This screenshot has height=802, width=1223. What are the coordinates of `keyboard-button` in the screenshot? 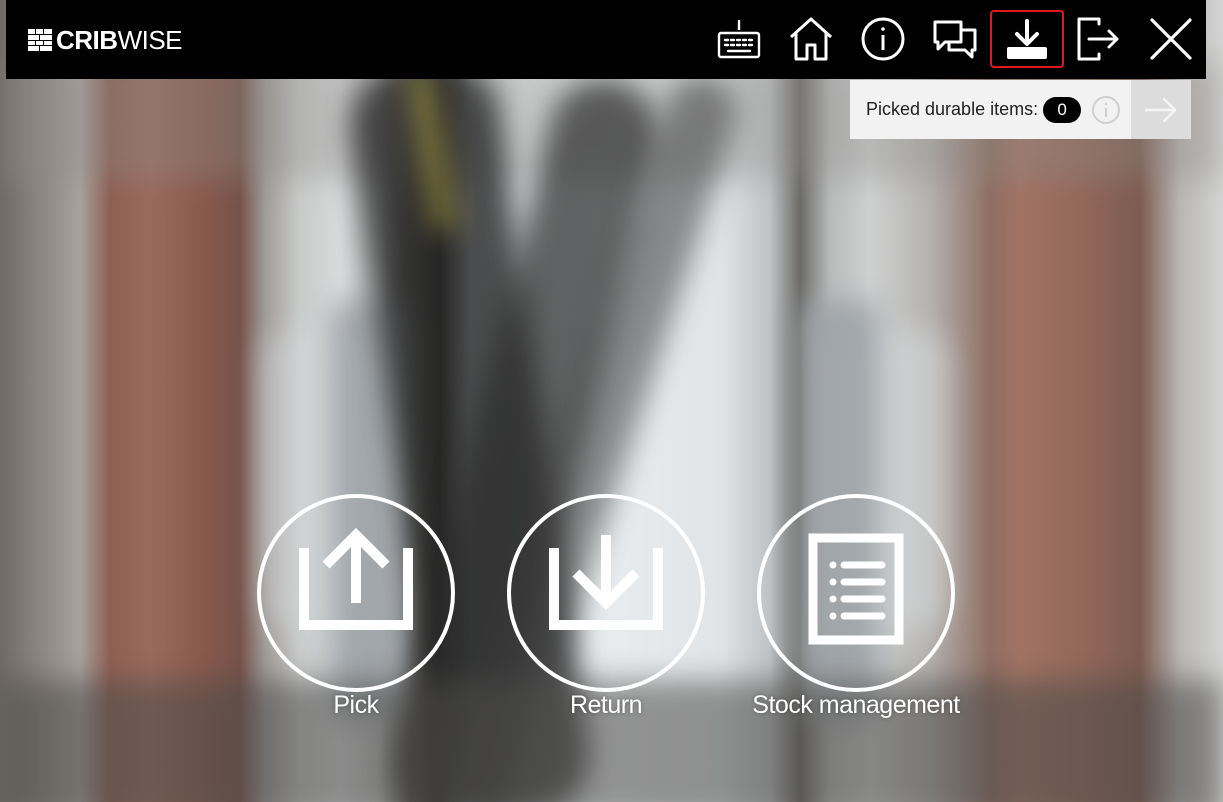 It's located at (739, 39).